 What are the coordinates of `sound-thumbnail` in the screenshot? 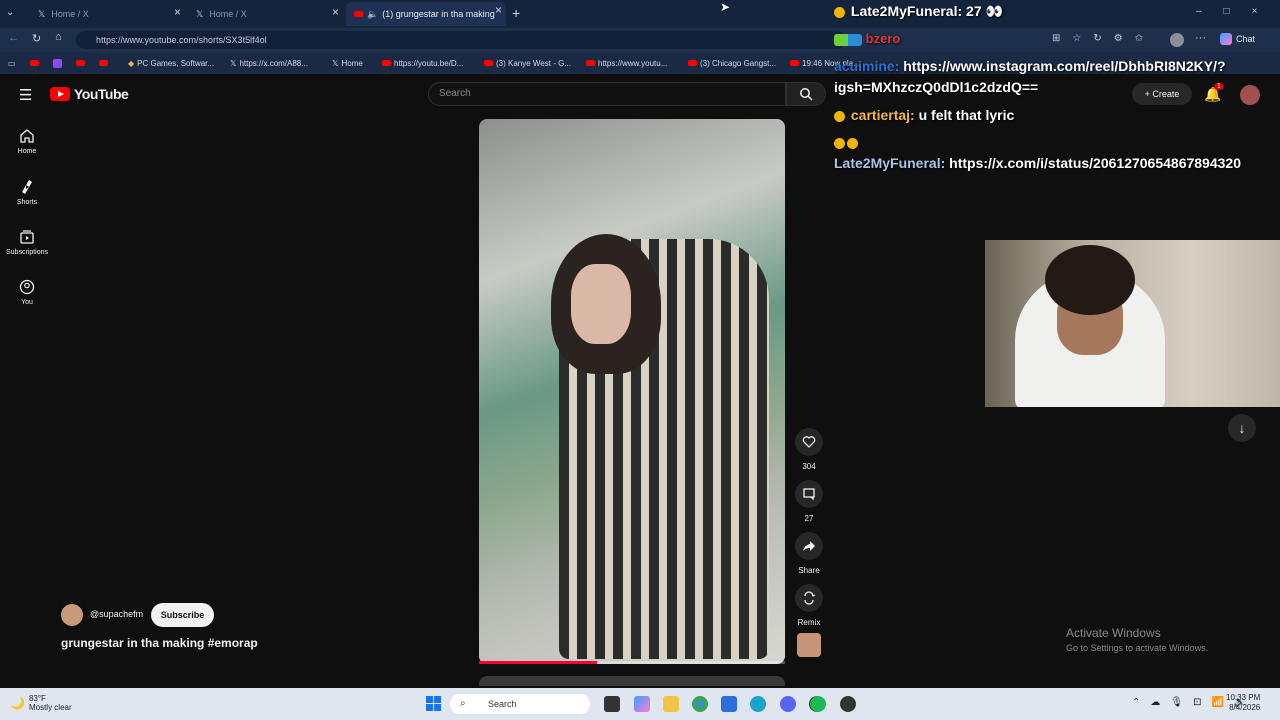 It's located at (809, 645).